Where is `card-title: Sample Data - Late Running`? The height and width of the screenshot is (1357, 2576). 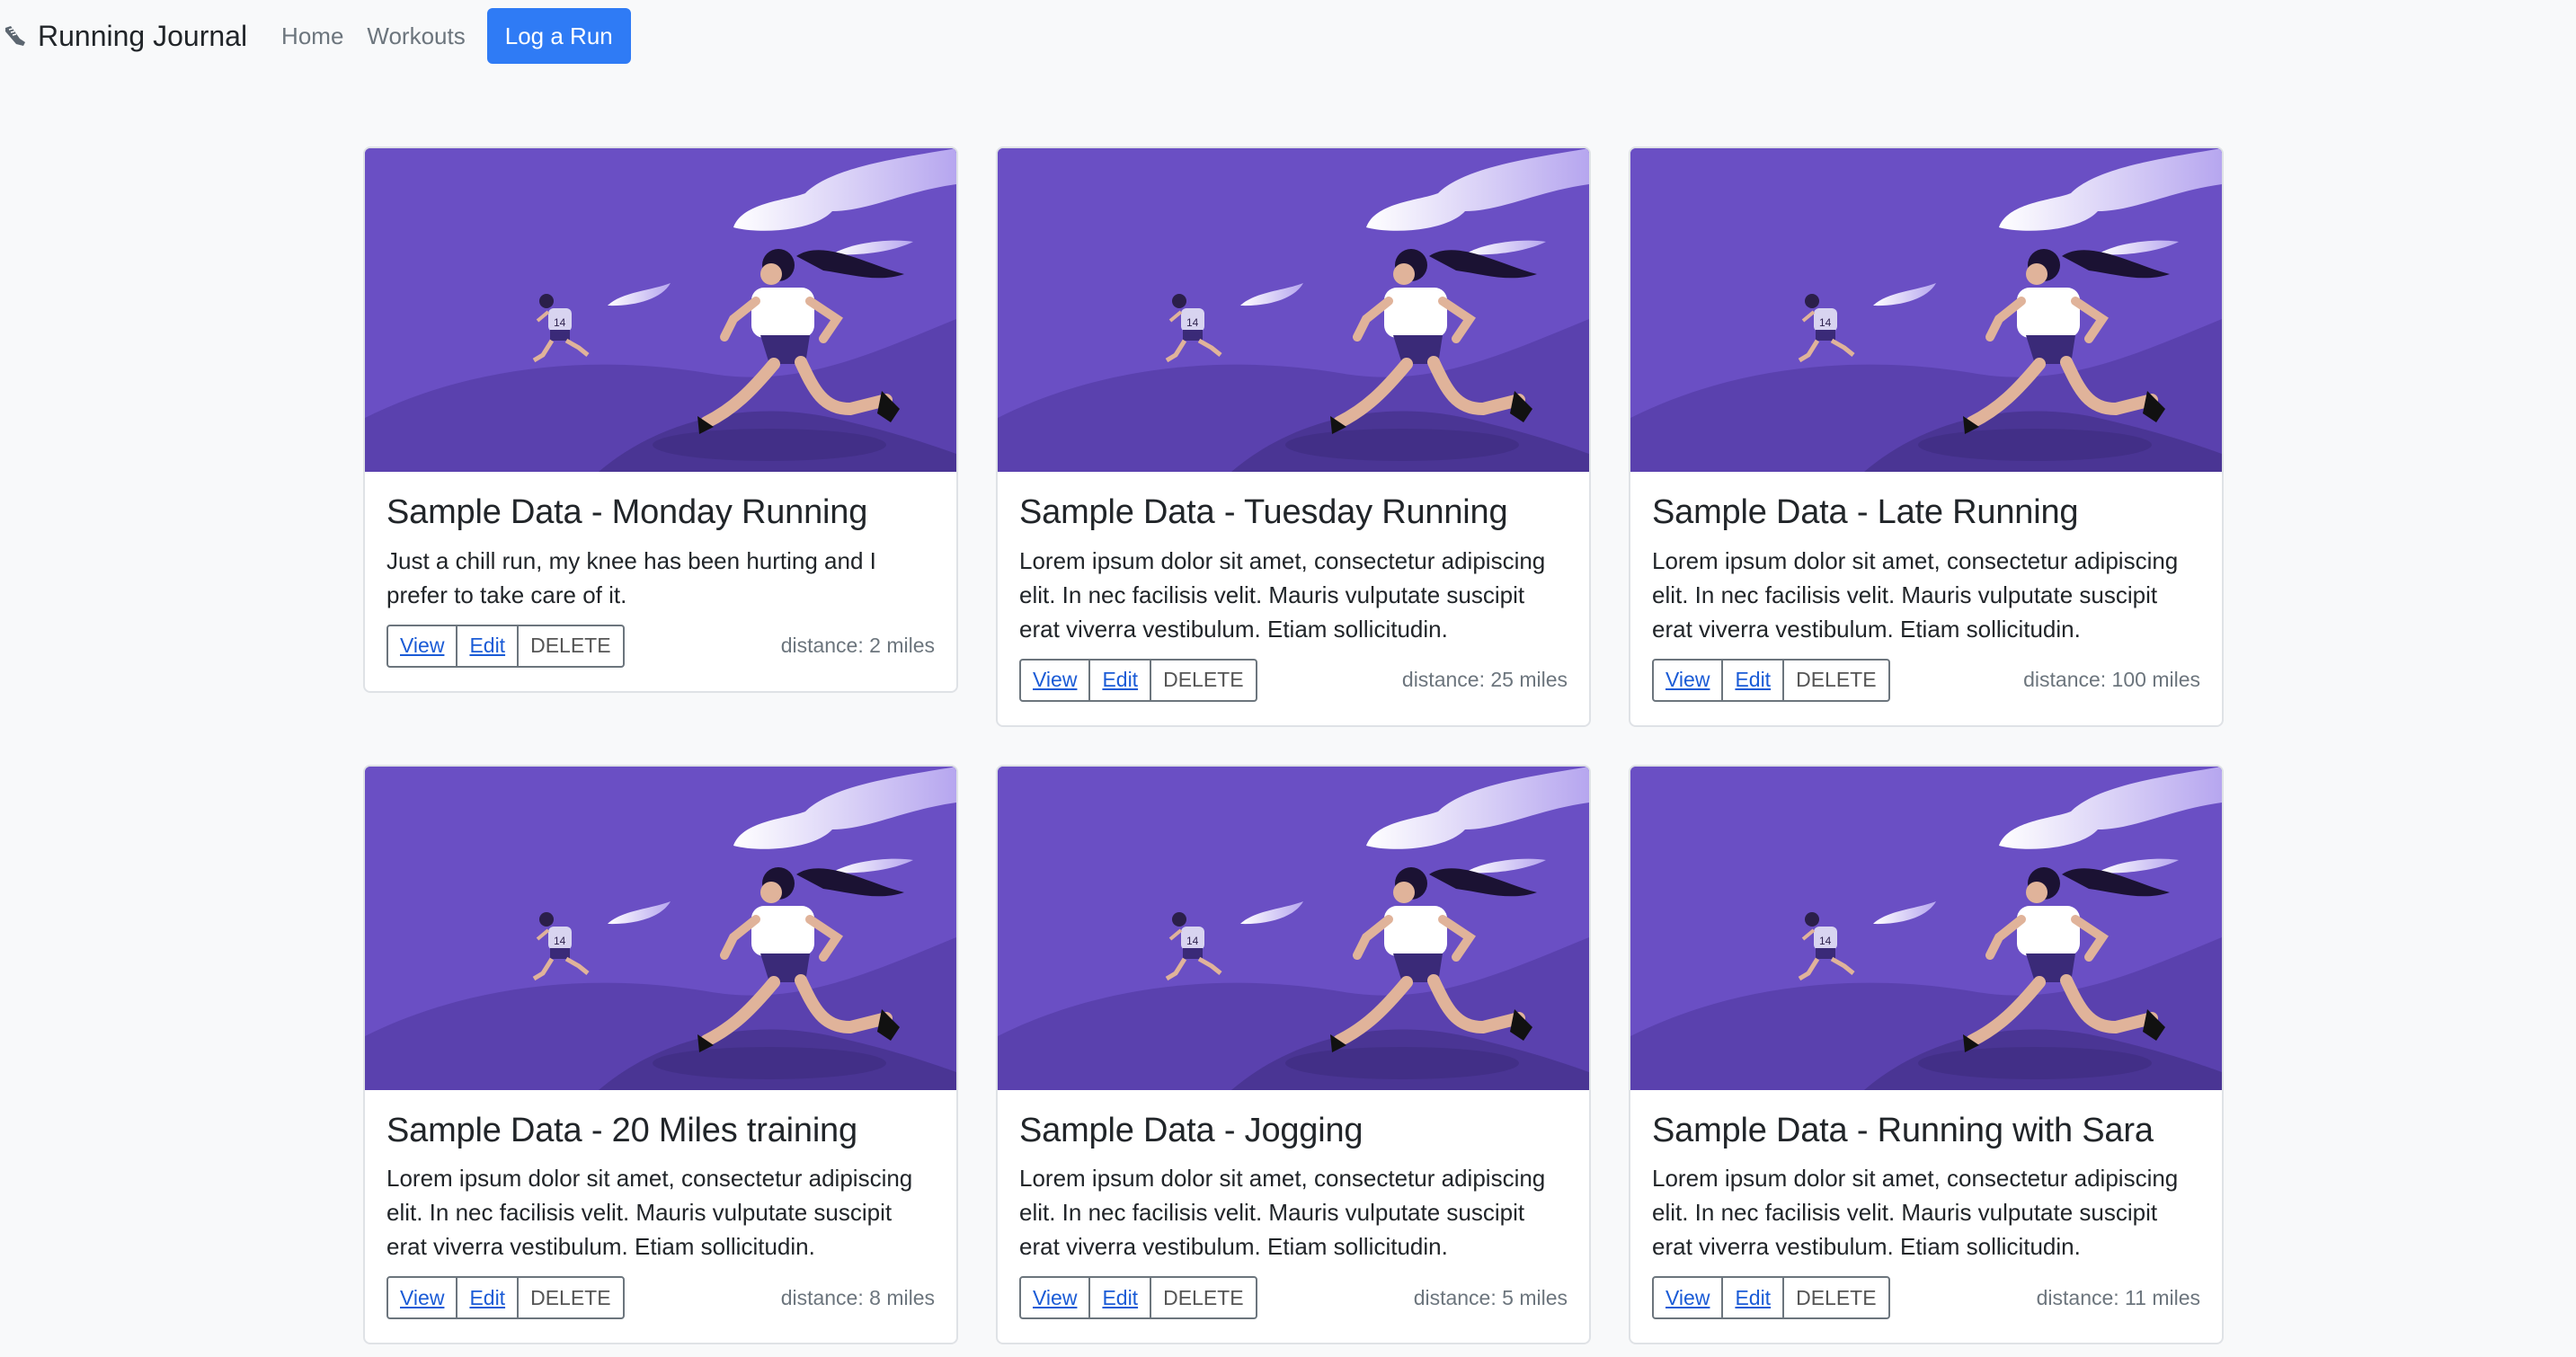 card-title: Sample Data - Late Running is located at coordinates (1865, 512).